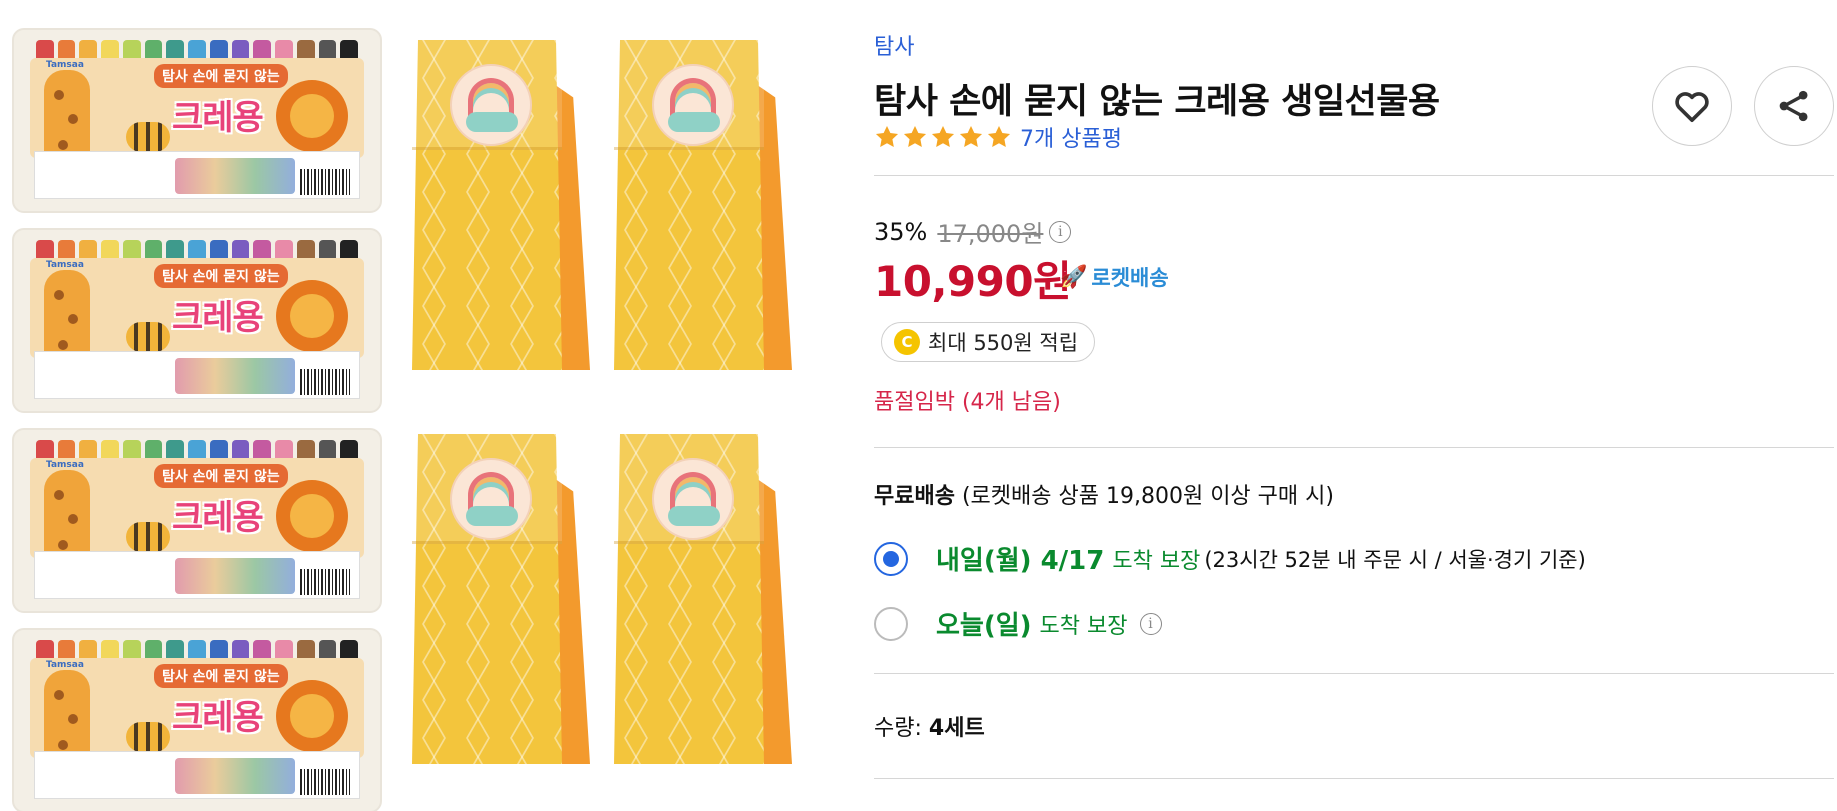 The width and height of the screenshot is (1837, 811). I want to click on brand-link: 탐사, so click(894, 45).